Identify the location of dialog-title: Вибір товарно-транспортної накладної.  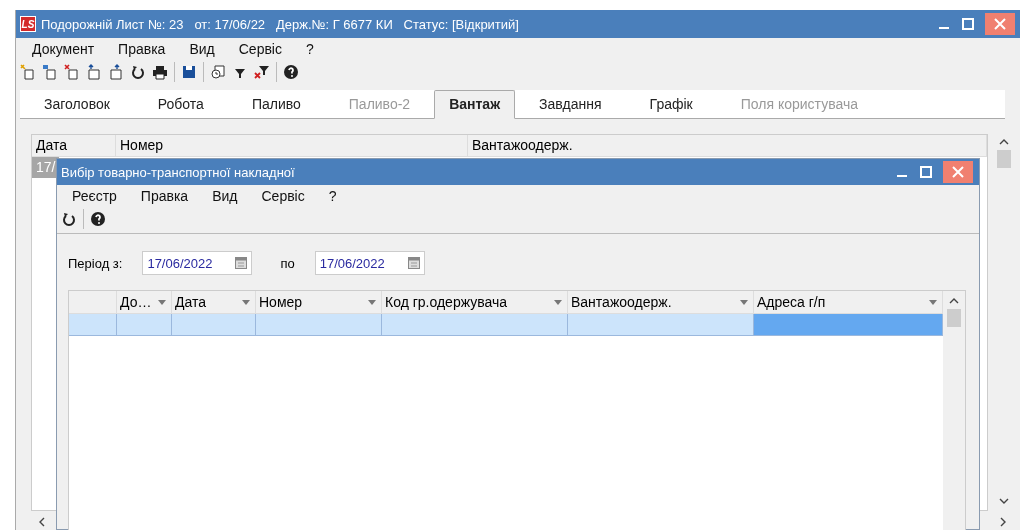
(178, 172).